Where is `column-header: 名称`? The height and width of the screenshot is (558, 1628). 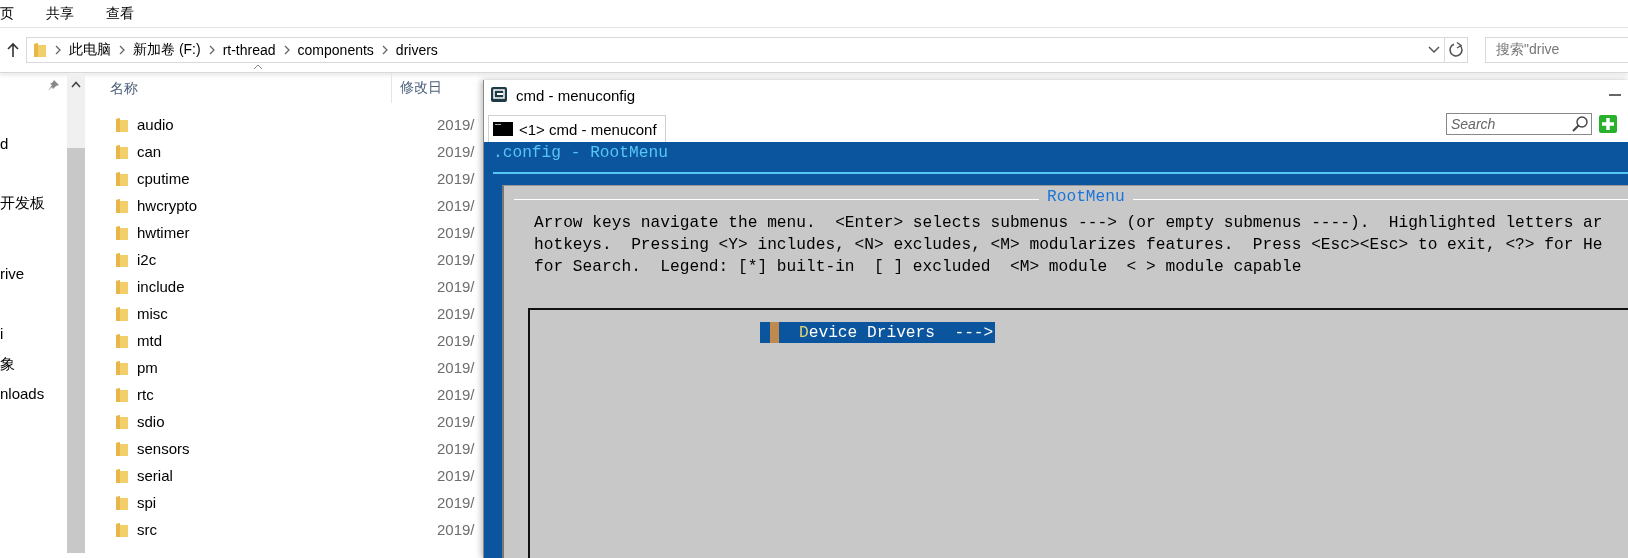 column-header: 名称 is located at coordinates (238, 88).